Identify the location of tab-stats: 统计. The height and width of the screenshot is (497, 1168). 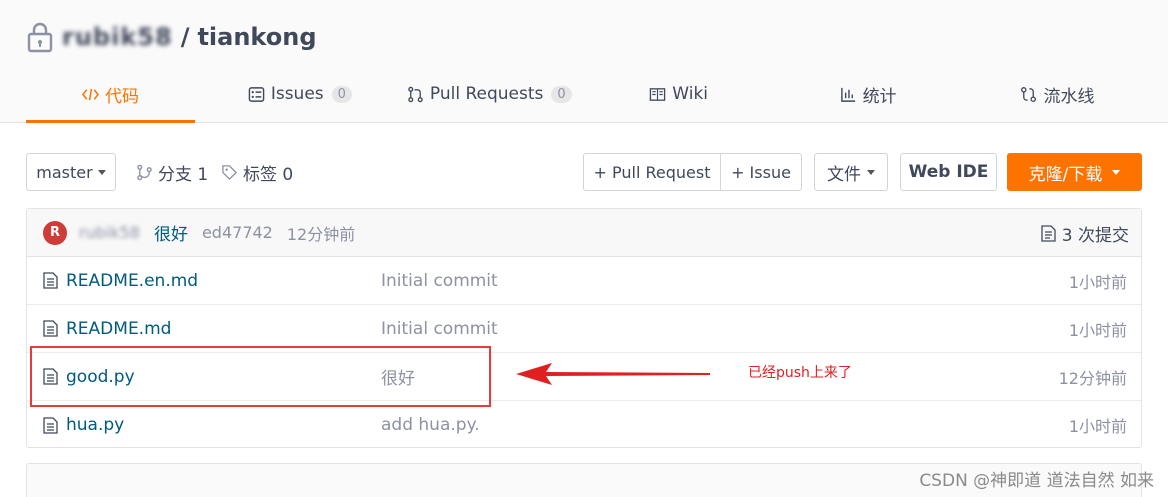
(868, 95).